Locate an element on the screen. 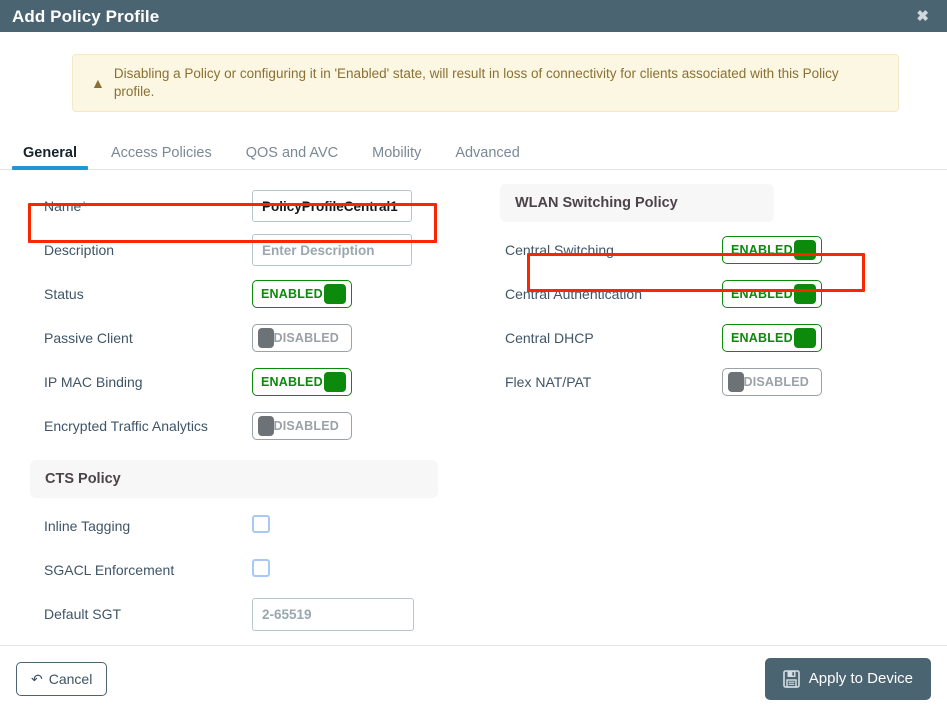  cancel-button-label: Cancel is located at coordinates (70, 678).